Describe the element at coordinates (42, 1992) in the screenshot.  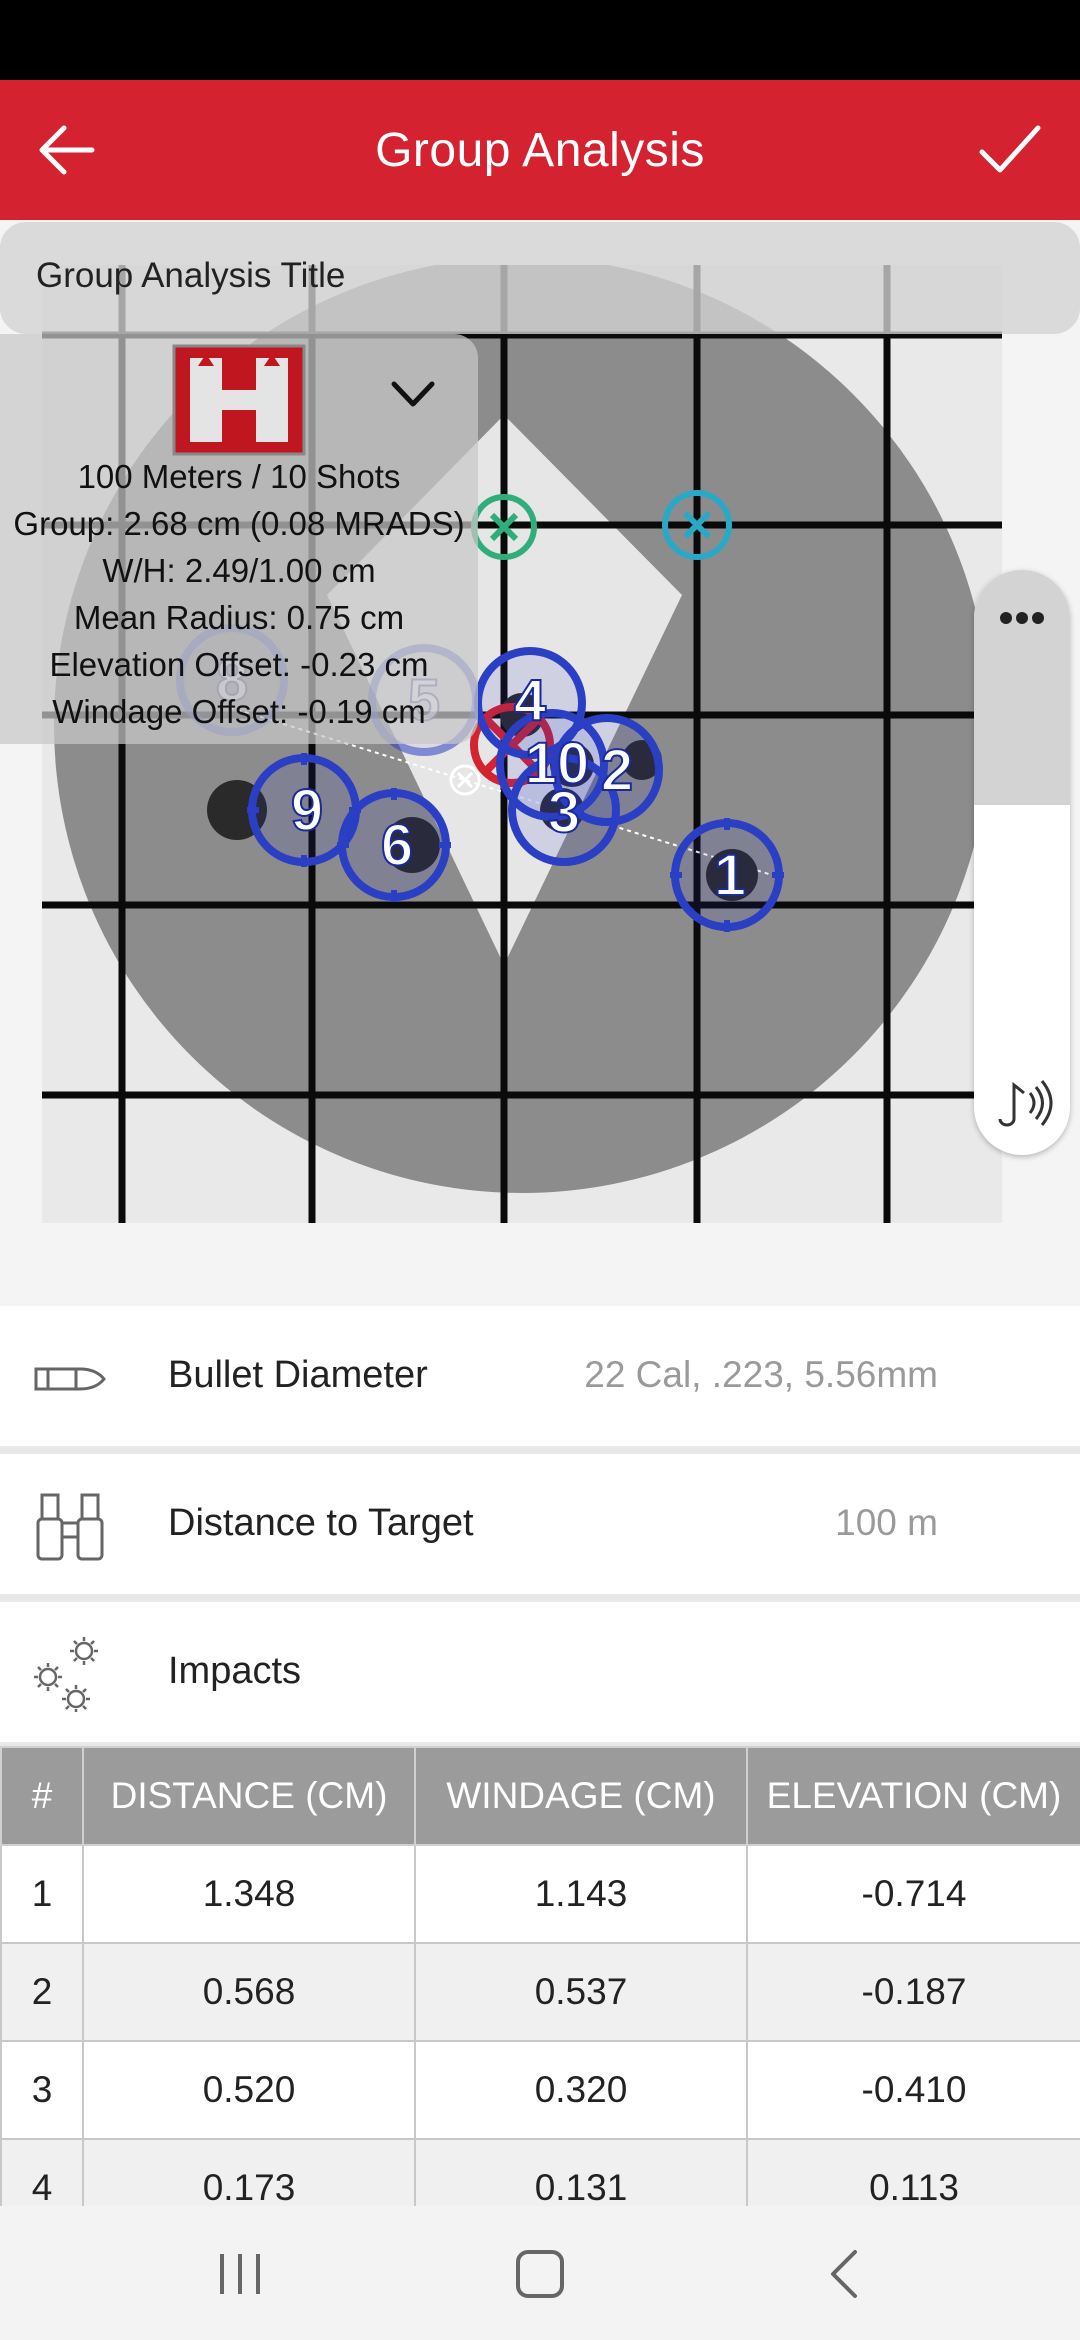
I see `cell-index: 2` at that location.